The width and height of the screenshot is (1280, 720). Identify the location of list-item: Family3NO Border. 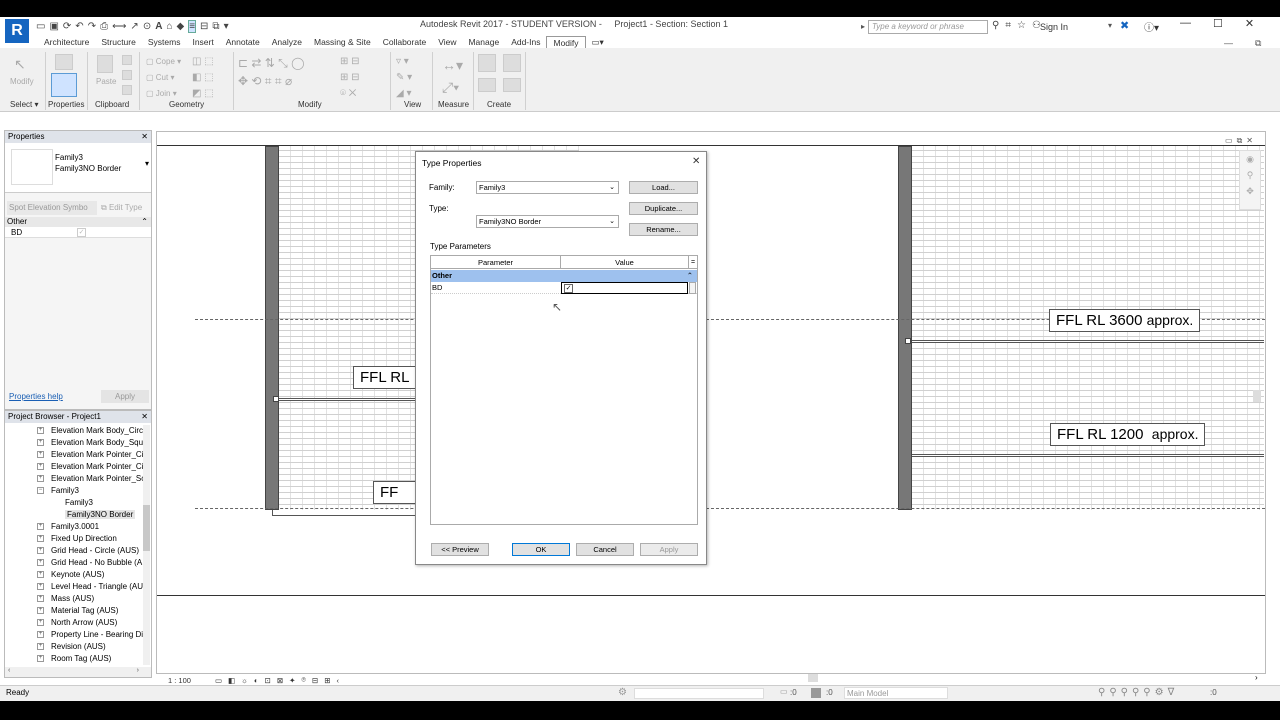
(75, 515).